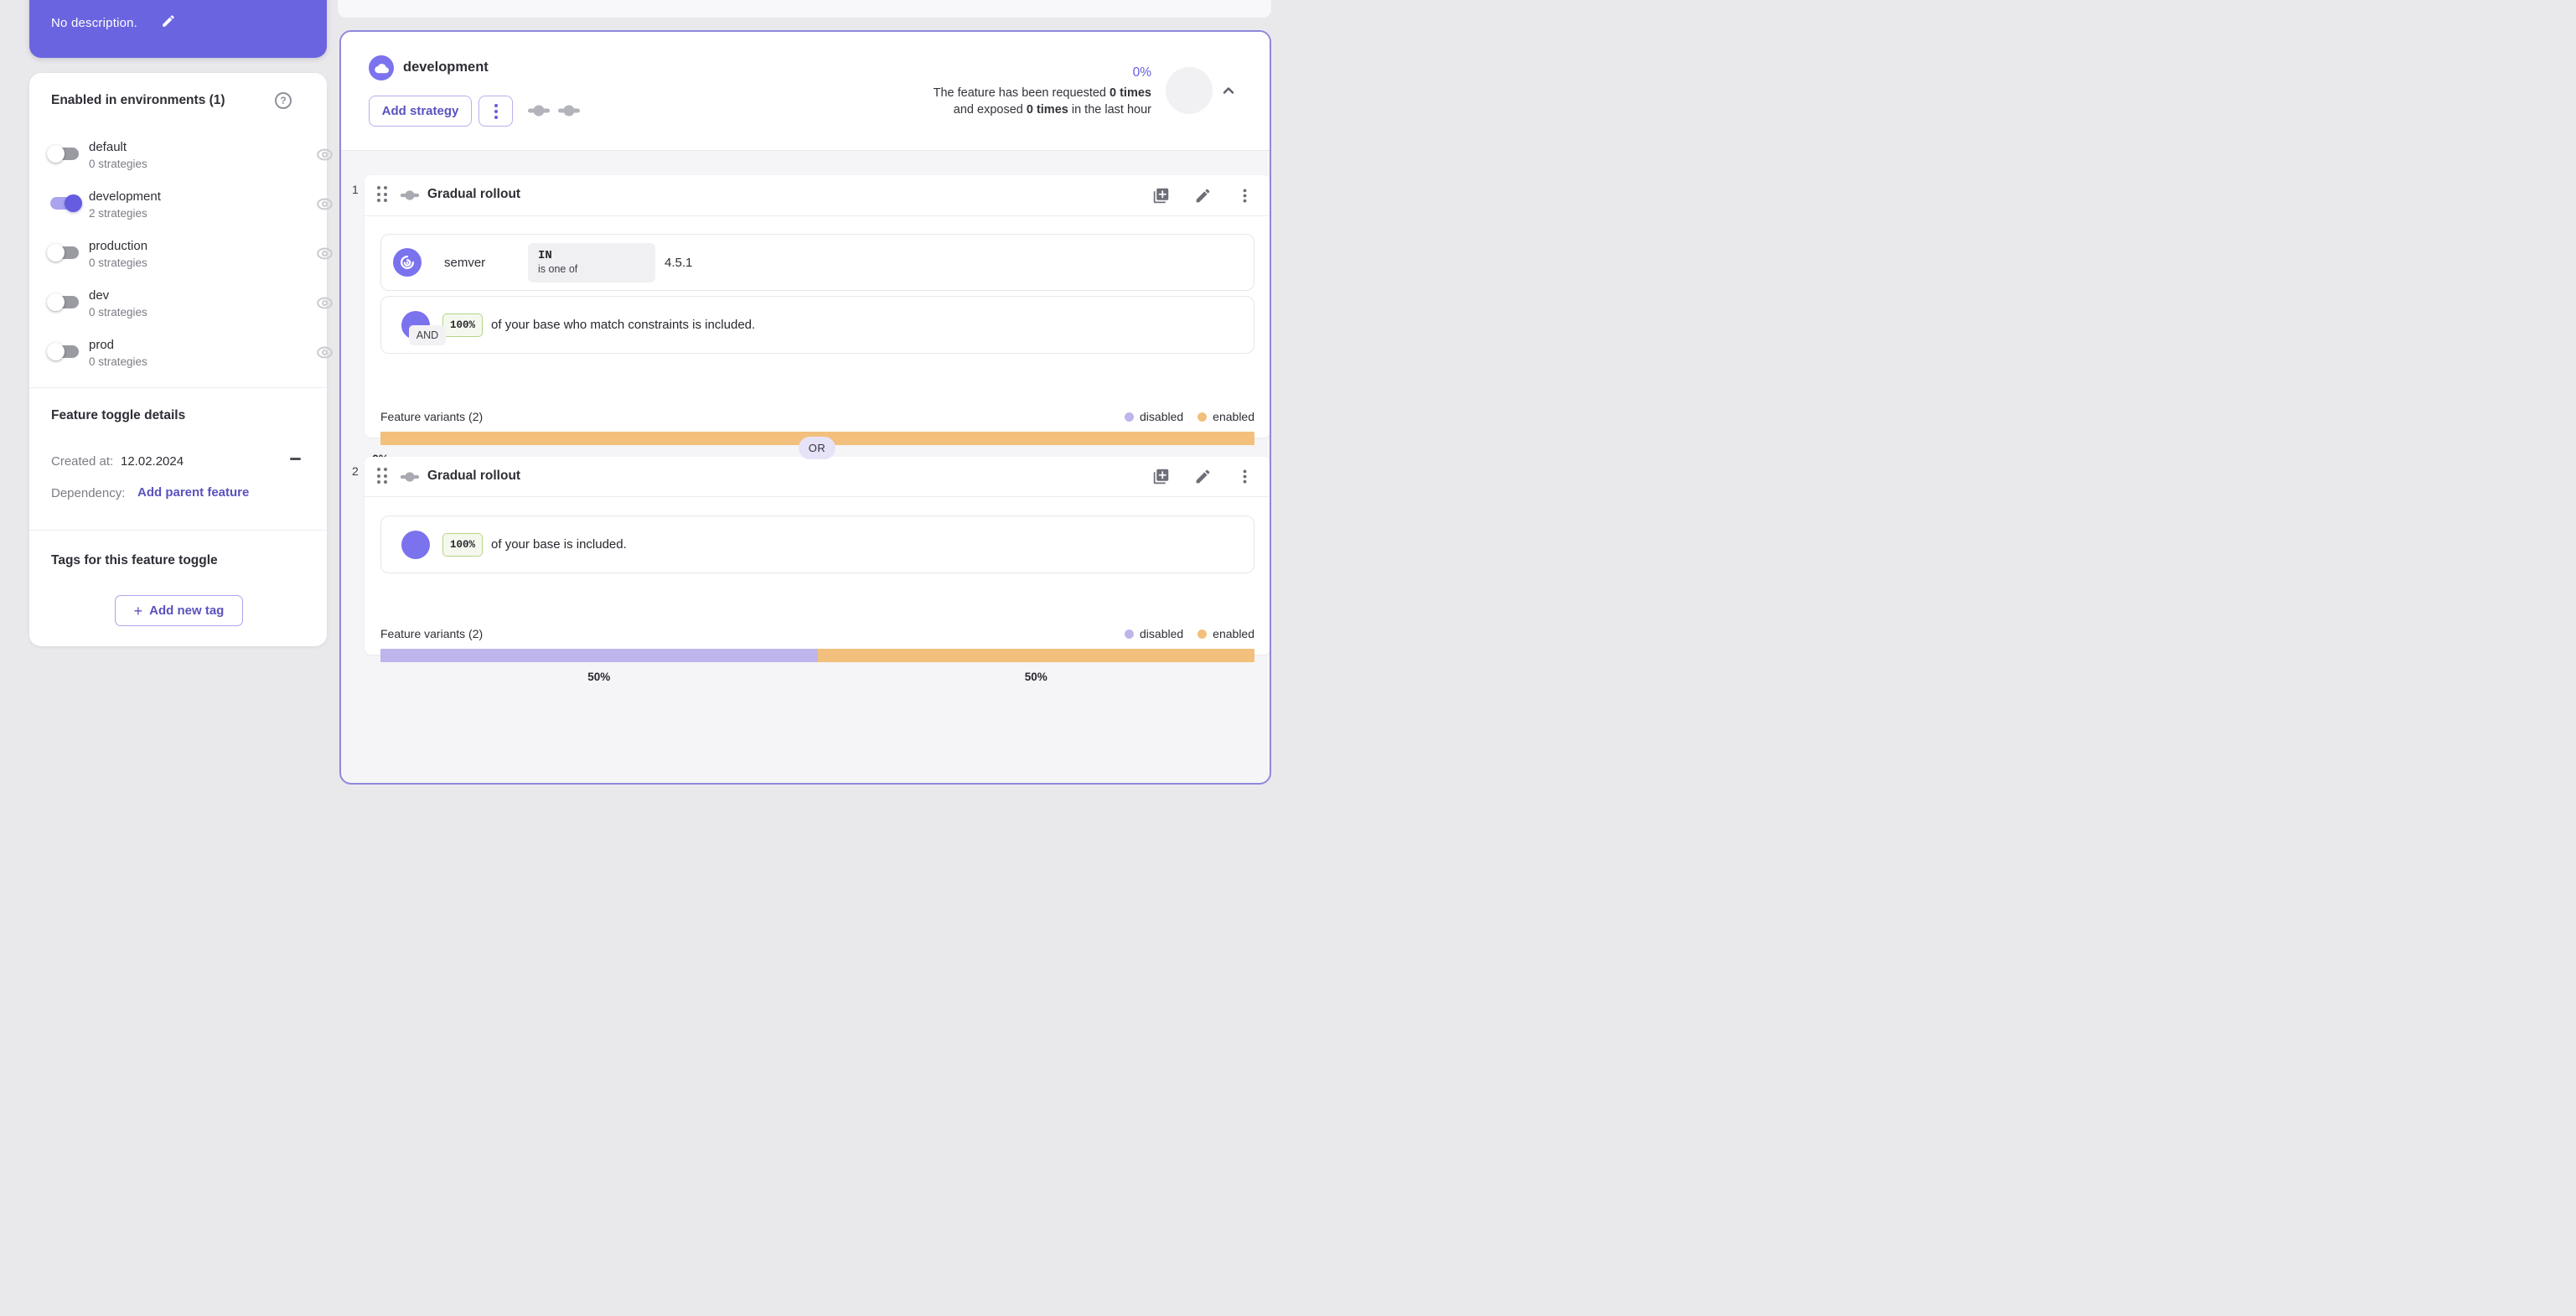  I want to click on constraint-values: 4.5.1, so click(679, 262).